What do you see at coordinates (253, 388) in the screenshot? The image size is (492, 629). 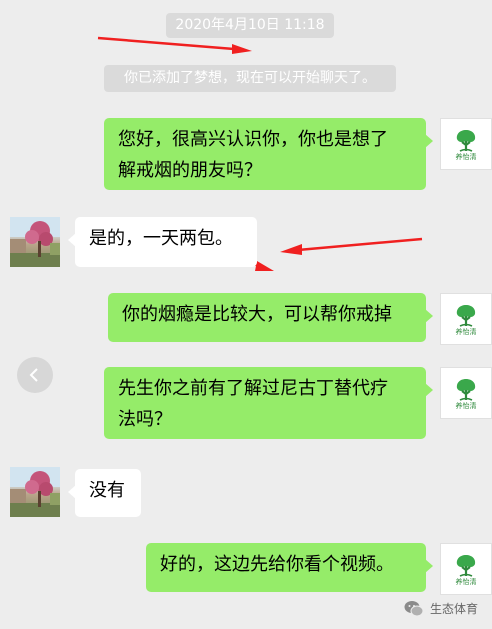 I see `message-text-line: 先生你之前有了解过尼古丁替代疗` at bounding box center [253, 388].